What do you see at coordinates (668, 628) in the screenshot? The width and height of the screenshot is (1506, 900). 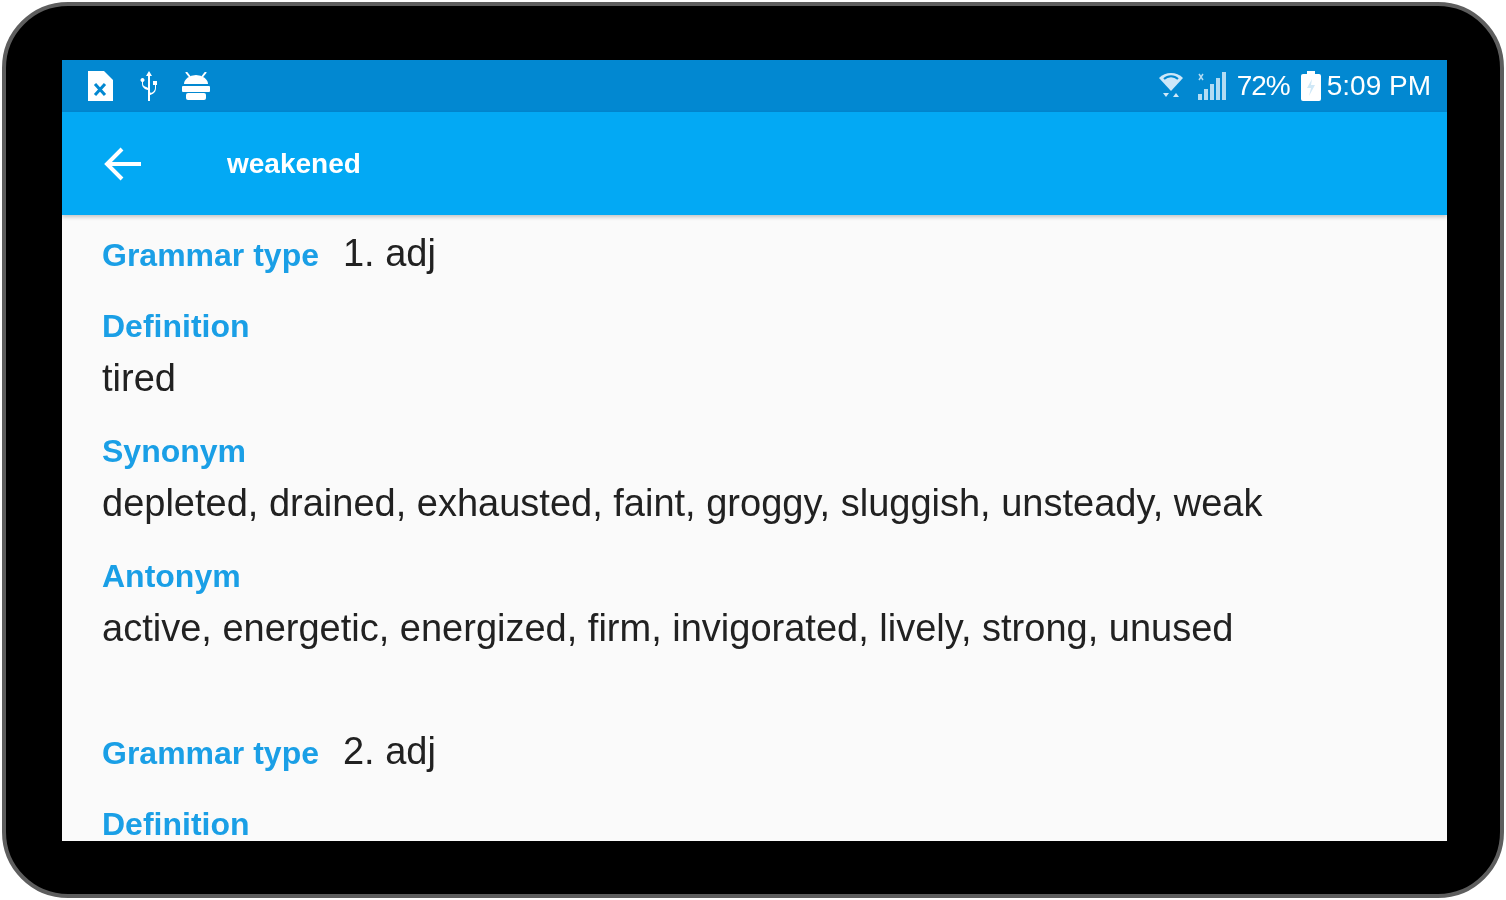 I see `field-value: active, energetic, energized, firm, invigorated, lively, strong, unused` at bounding box center [668, 628].